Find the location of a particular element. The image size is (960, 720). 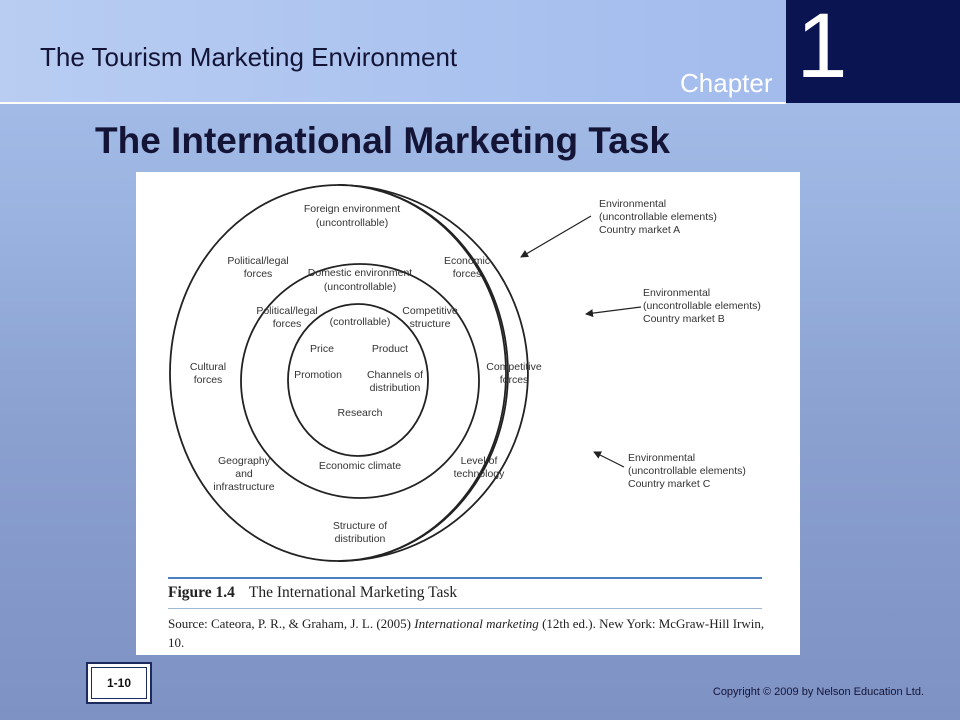

controllable-price-label: Price is located at coordinates (322, 349).